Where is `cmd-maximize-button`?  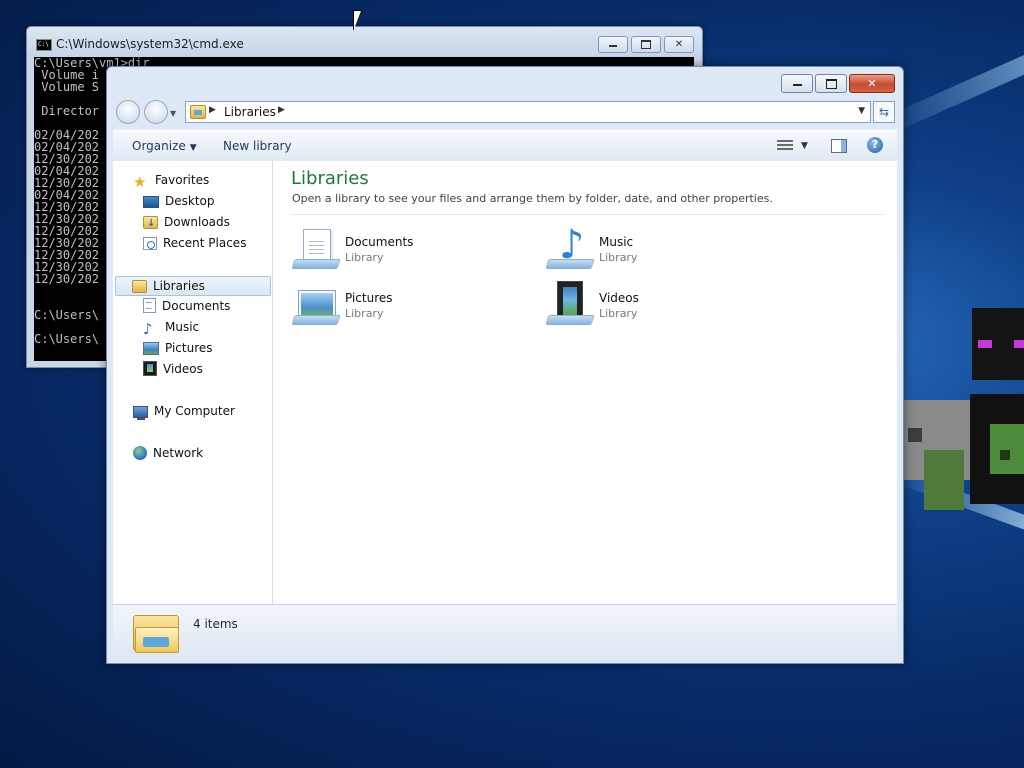 cmd-maximize-button is located at coordinates (646, 44).